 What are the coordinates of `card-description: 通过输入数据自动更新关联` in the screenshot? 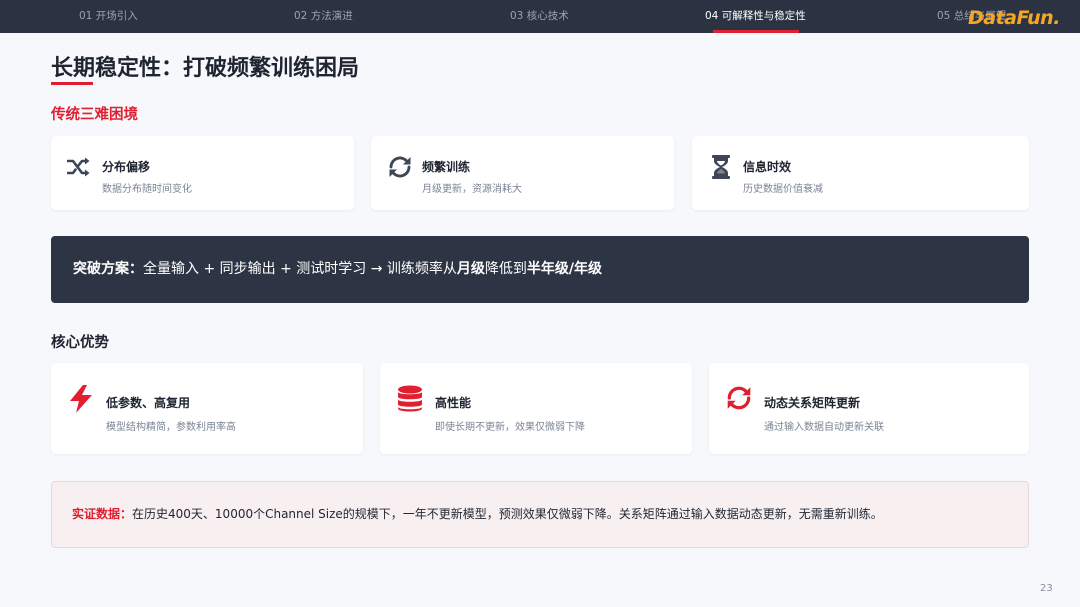 It's located at (824, 427).